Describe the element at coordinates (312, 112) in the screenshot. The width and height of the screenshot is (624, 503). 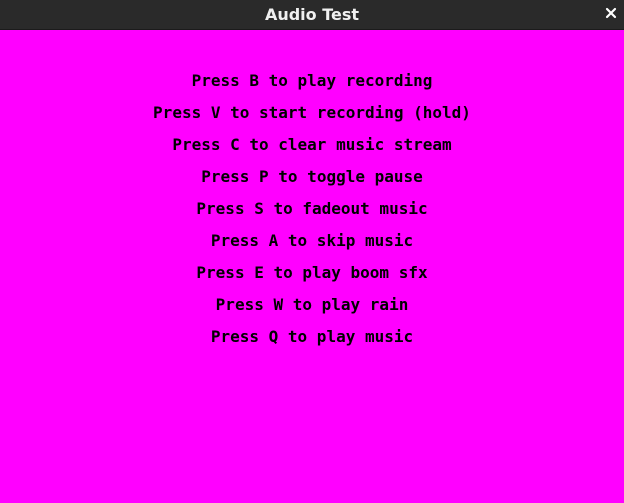
I see `instruction-start-recording: Press V to start recording (hold)` at that location.